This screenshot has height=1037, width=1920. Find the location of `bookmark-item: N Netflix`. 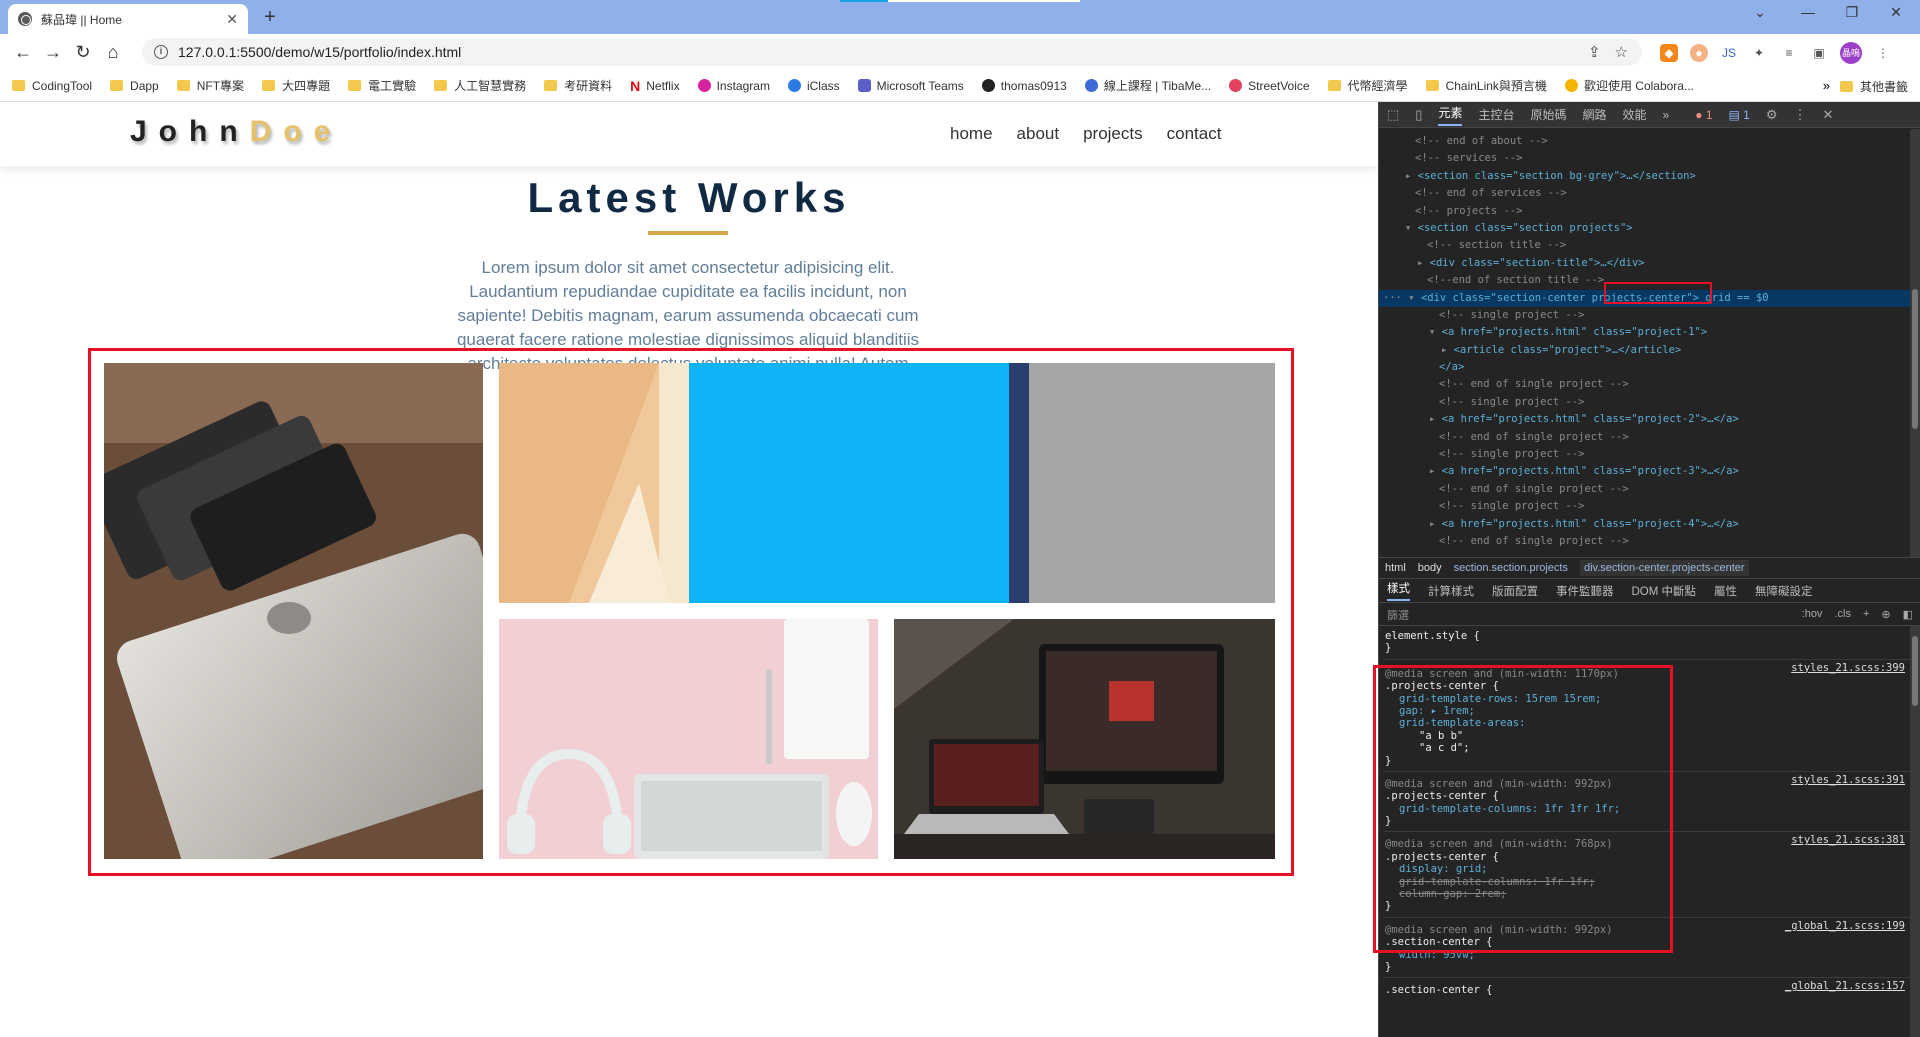

bookmark-item: N Netflix is located at coordinates (654, 86).